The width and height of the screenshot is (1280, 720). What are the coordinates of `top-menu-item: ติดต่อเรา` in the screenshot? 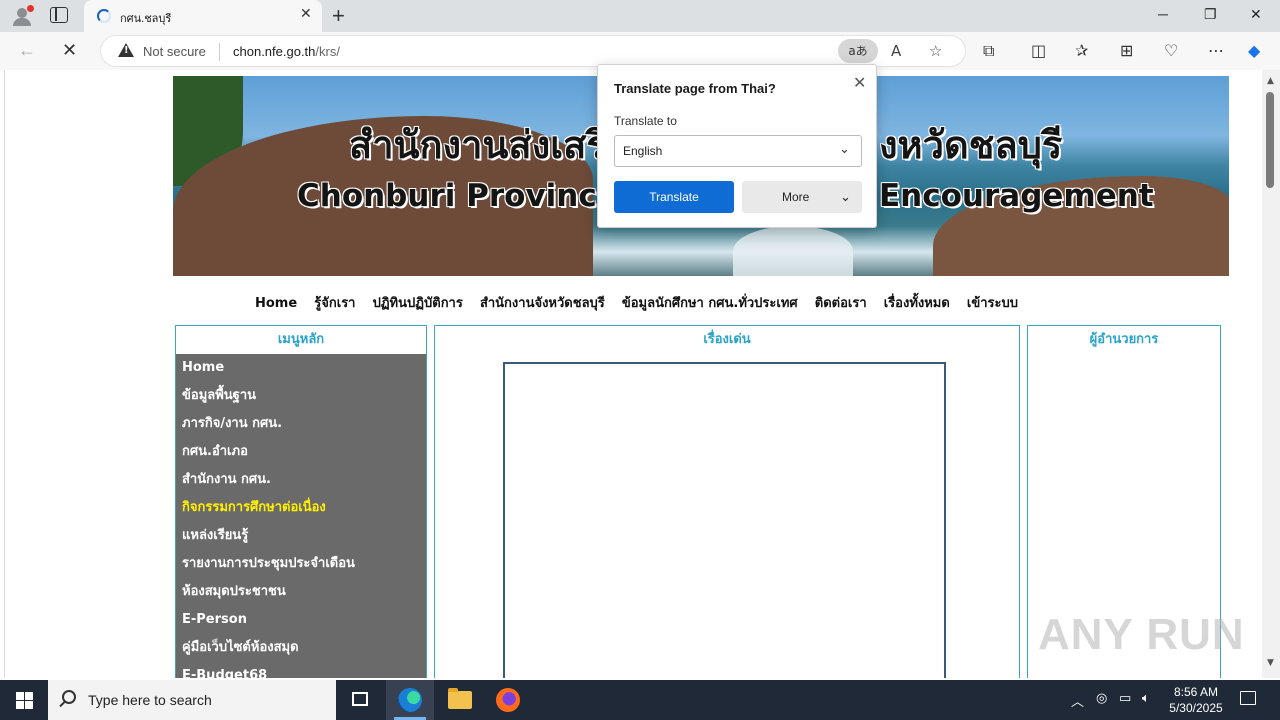 It's located at (841, 303).